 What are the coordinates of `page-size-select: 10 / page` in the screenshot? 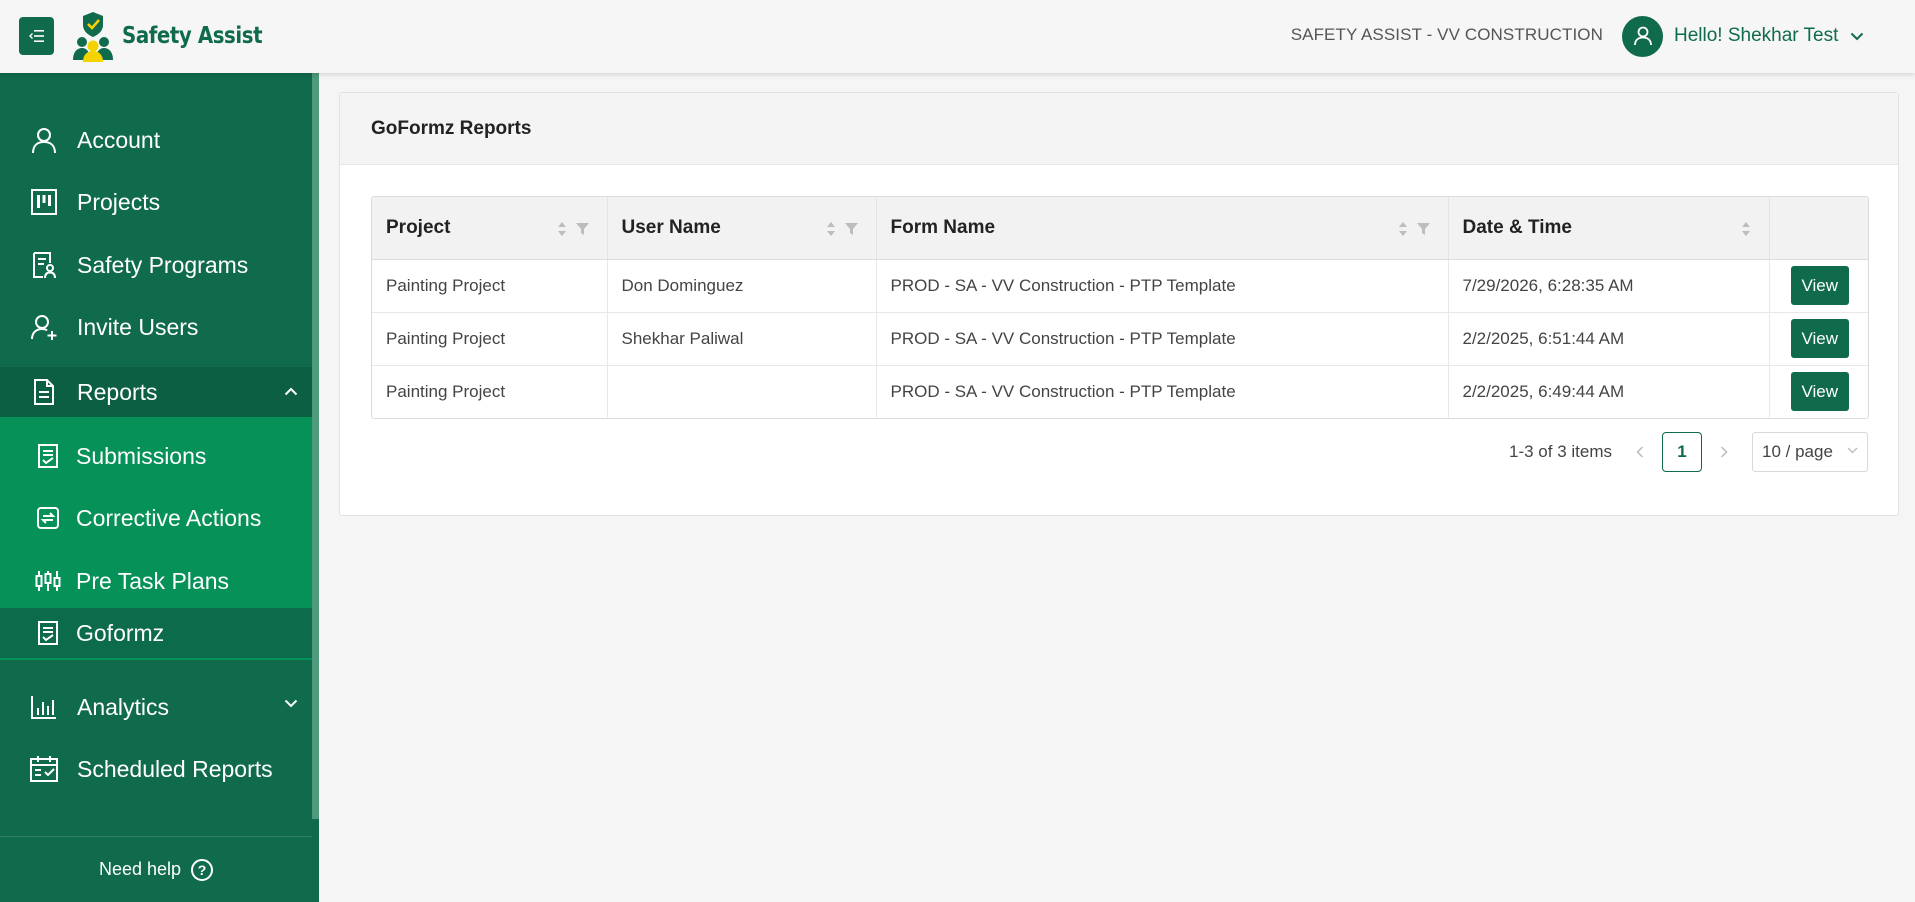 It's located at (1810, 452).